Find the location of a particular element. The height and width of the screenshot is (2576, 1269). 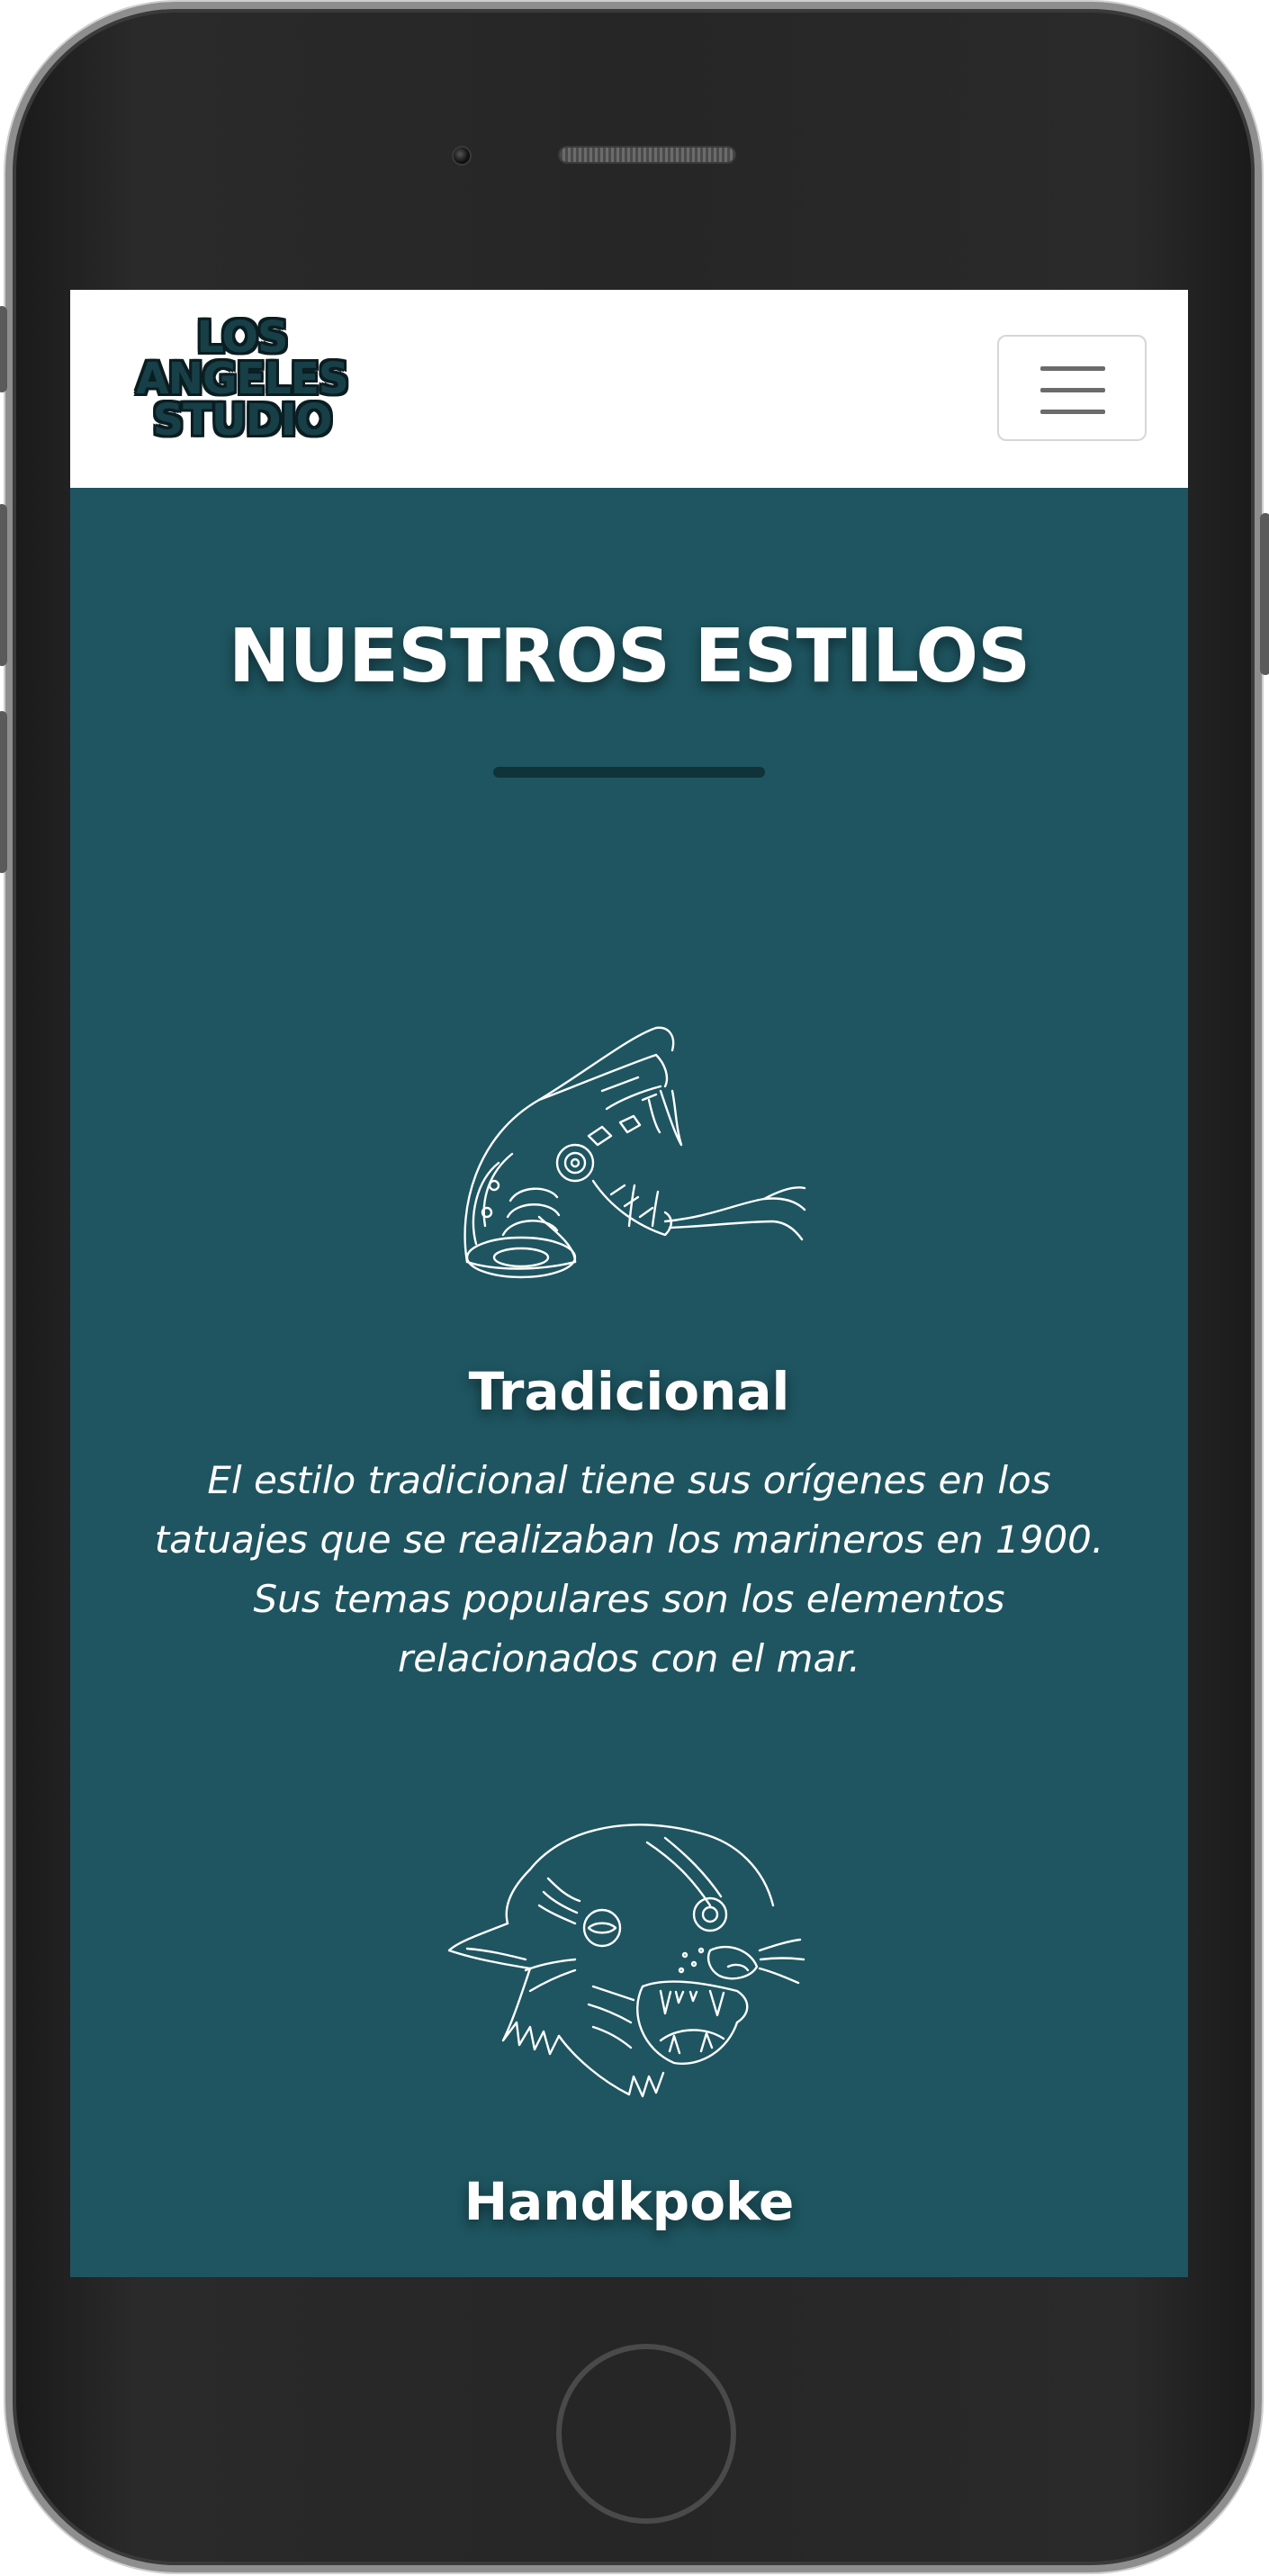

style-name-handkpoke: Handkpoke is located at coordinates (629, 2201).